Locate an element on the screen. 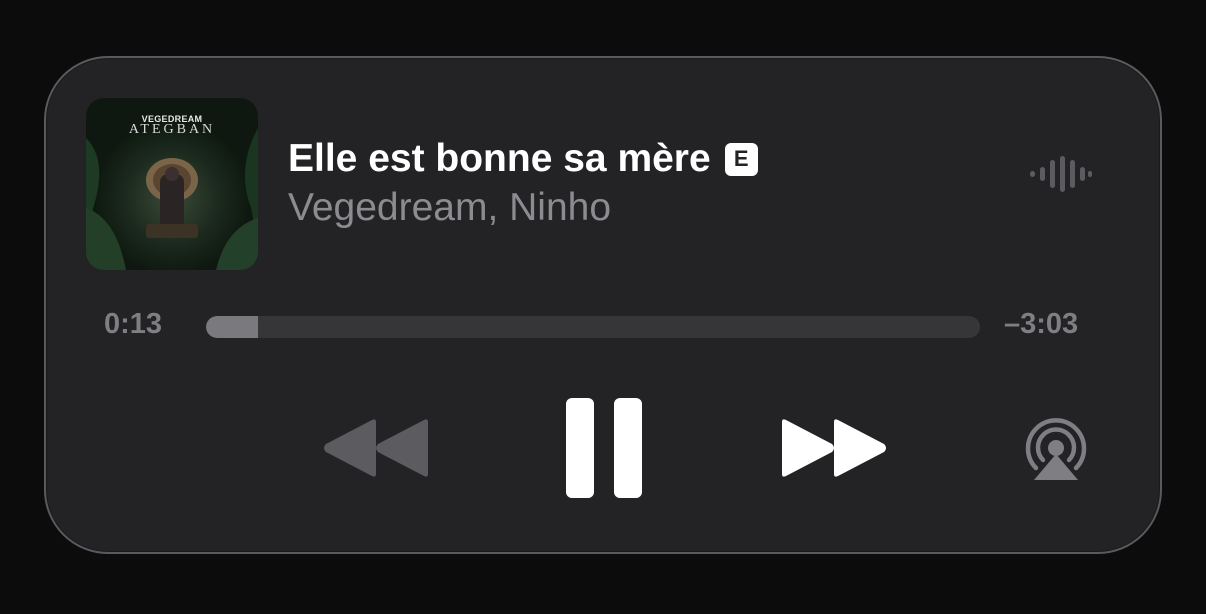 The width and height of the screenshot is (1206, 614). pause-icon is located at coordinates (604, 448).